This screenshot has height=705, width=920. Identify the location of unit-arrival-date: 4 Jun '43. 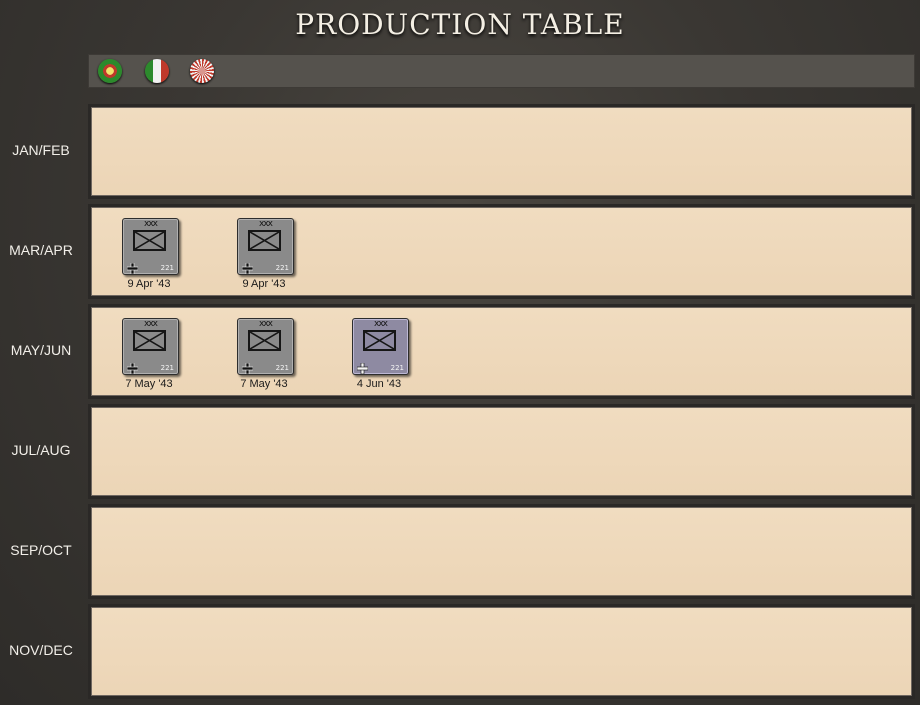
(379, 384).